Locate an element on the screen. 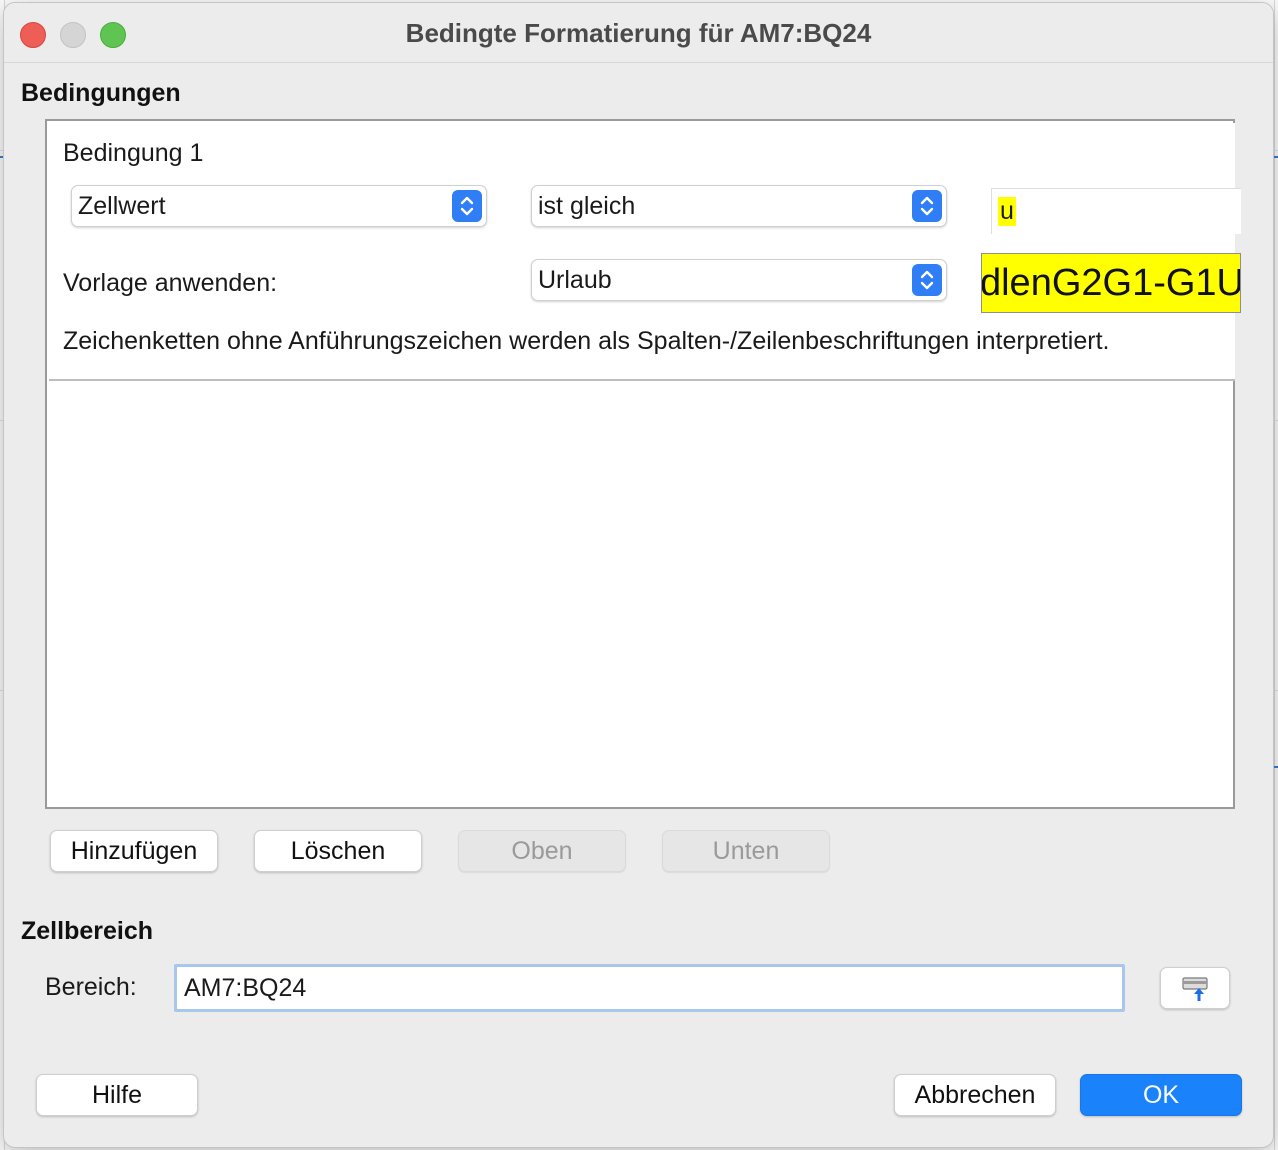 This screenshot has height=1150, width=1278. range-input: AM7:BQ24 is located at coordinates (649, 988).